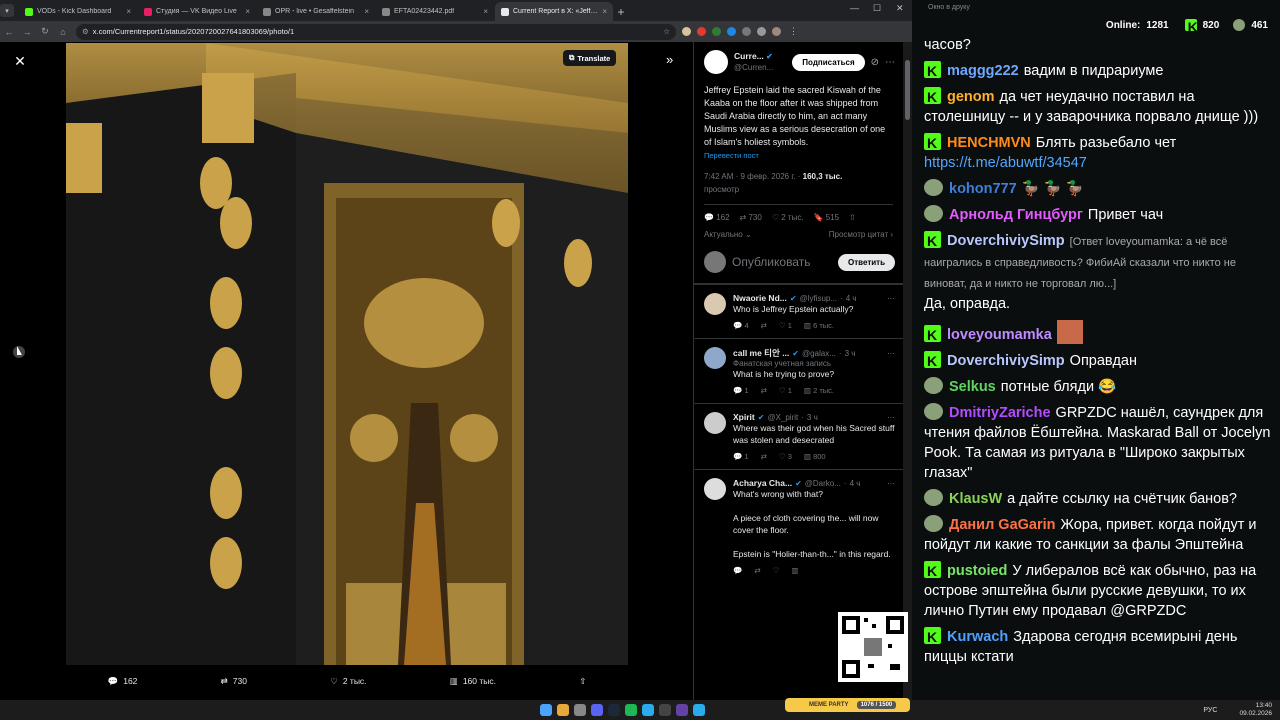  Describe the element at coordinates (123, 681) in the screenshot. I see `reply-action: 💬 162` at that location.